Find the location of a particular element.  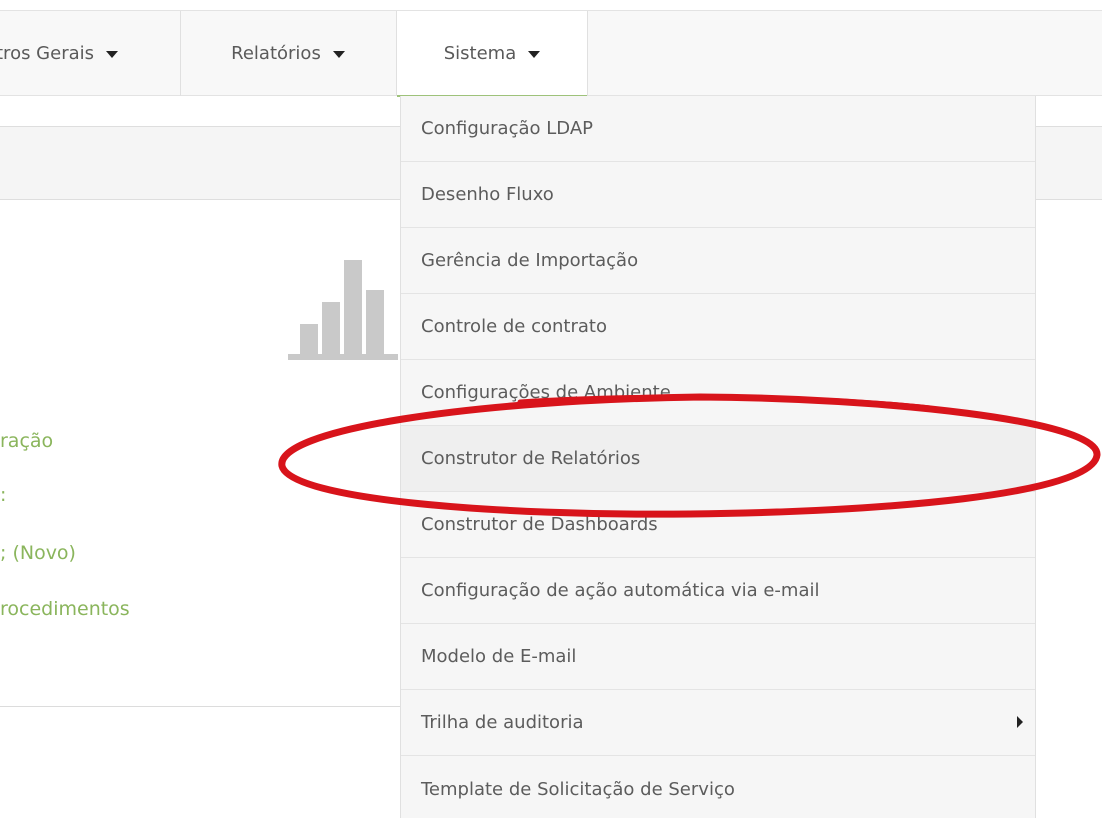

menu-item-label: Construtor de Dashboards is located at coordinates (539, 524).